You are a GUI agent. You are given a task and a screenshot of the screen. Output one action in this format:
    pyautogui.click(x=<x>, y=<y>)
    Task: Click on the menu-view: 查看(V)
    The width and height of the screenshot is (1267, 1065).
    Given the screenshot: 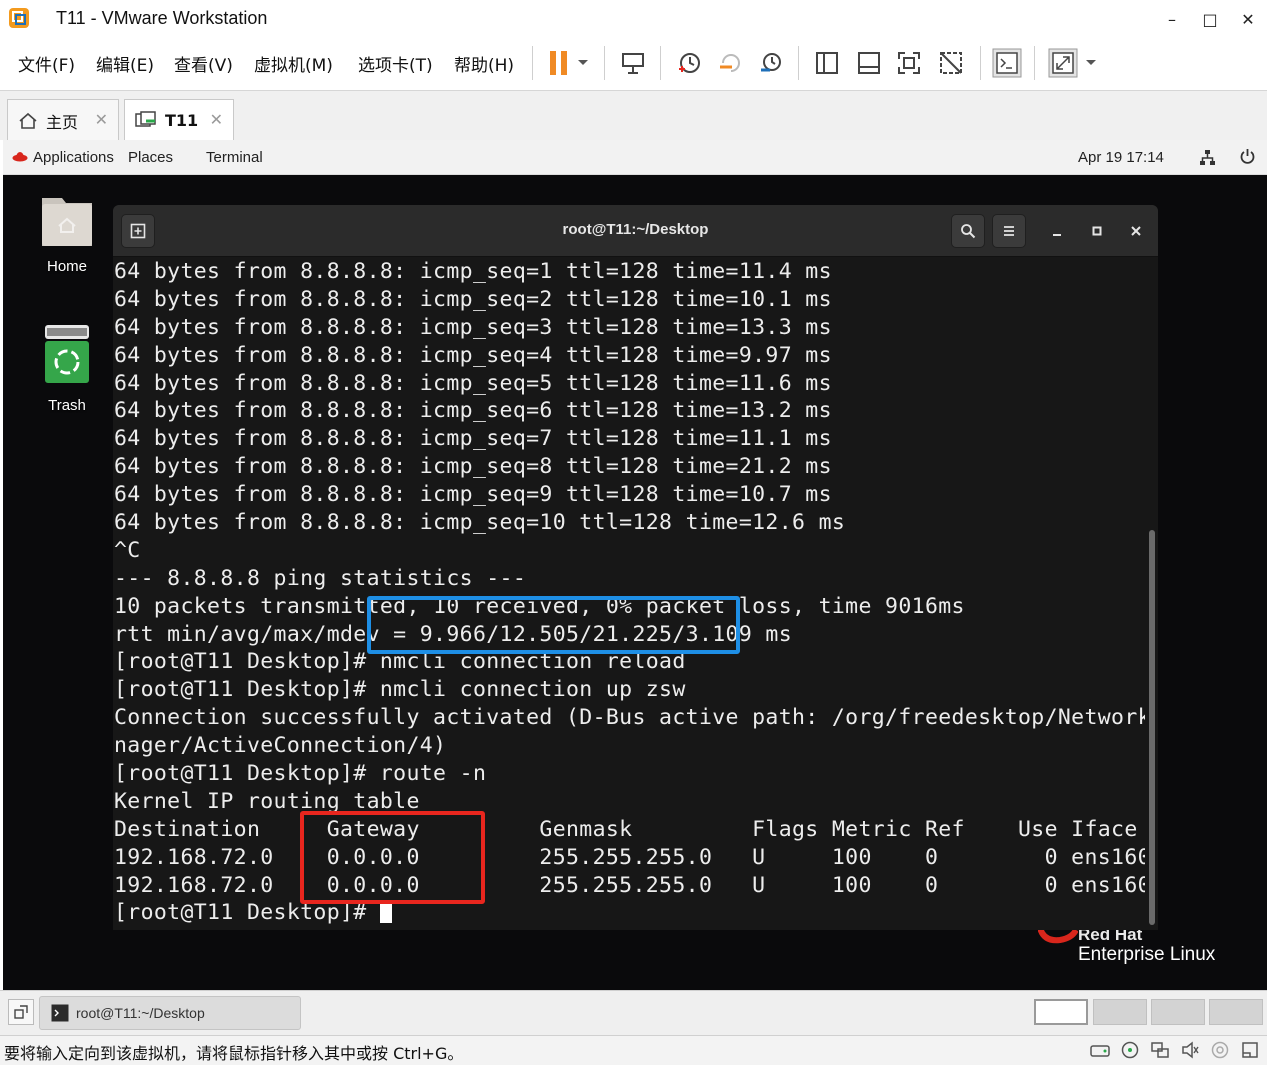 What is the action you would take?
    pyautogui.click(x=203, y=63)
    